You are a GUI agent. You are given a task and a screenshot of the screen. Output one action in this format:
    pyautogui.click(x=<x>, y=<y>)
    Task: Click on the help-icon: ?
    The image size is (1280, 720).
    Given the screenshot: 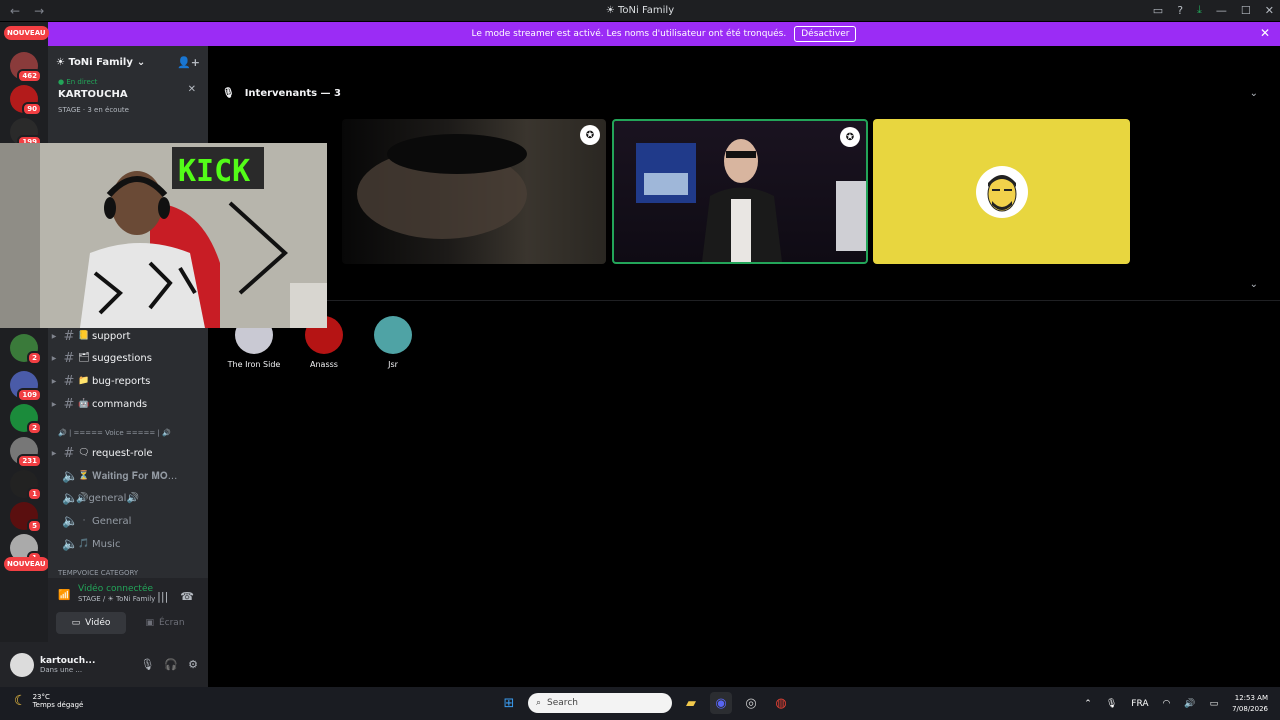 What is the action you would take?
    pyautogui.click(x=1180, y=10)
    